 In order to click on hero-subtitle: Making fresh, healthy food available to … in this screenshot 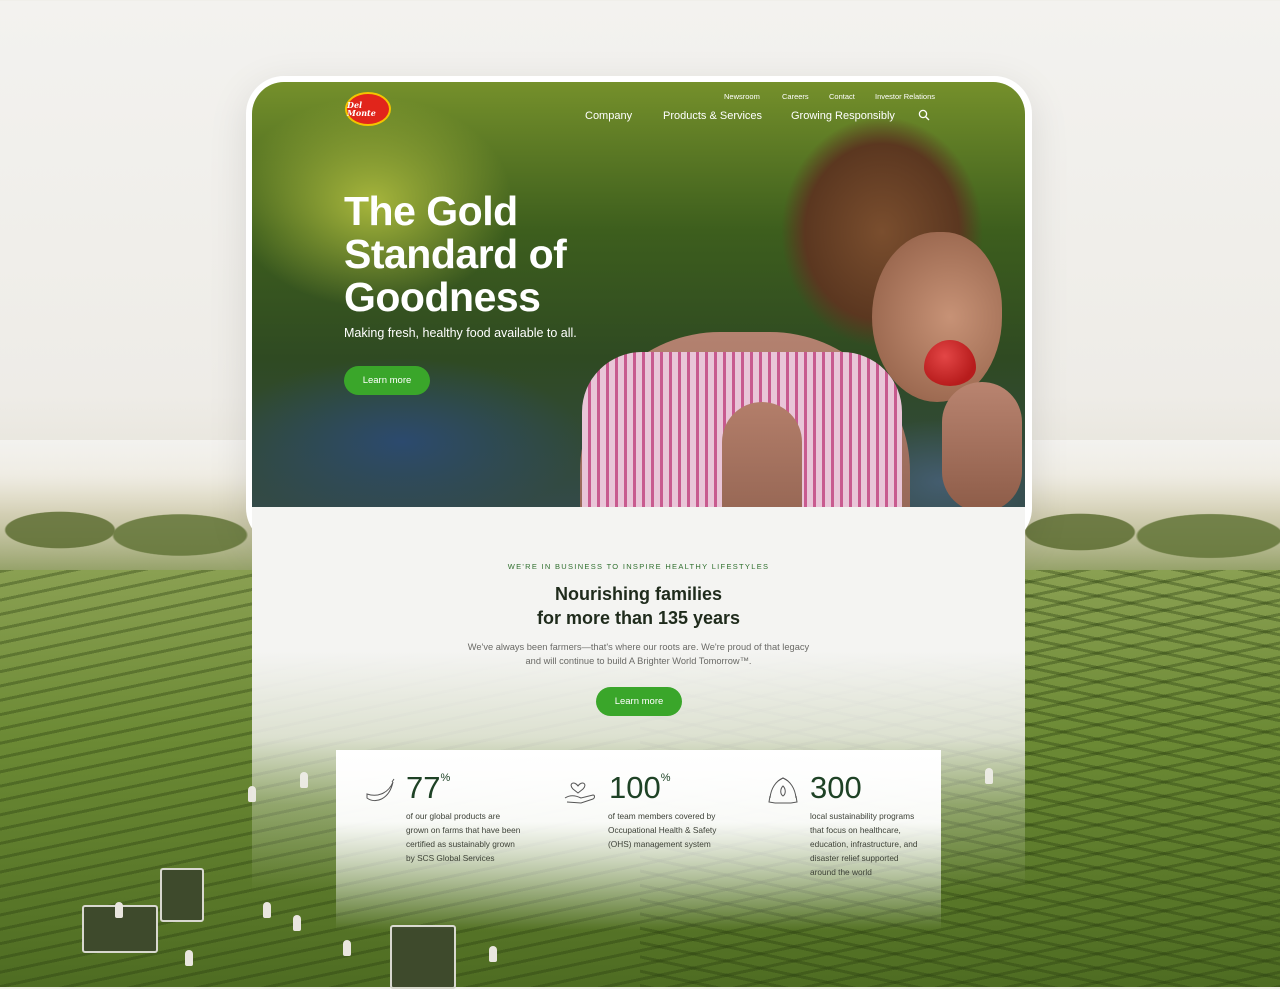, I will do `click(460, 333)`.